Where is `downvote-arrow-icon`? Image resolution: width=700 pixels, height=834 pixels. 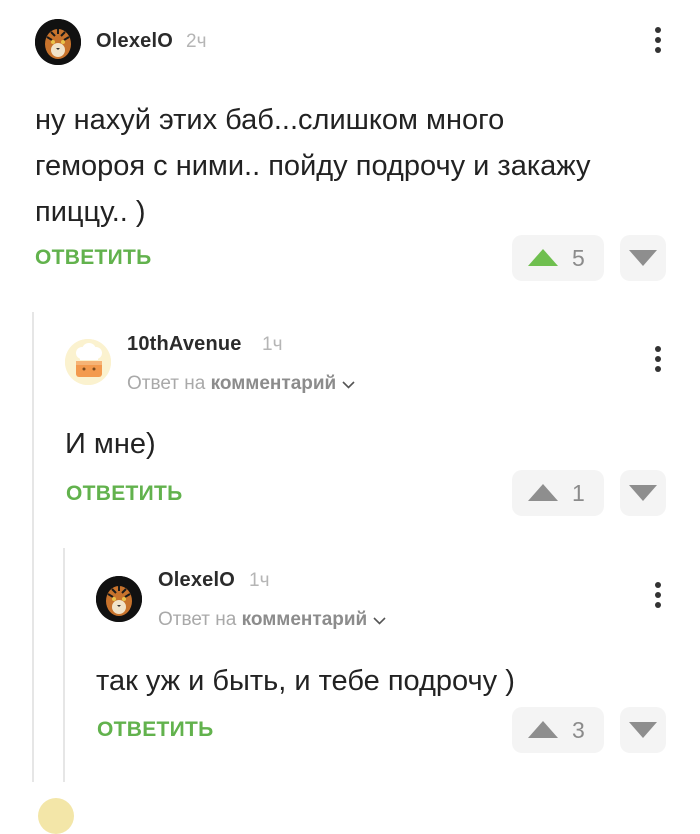
downvote-arrow-icon is located at coordinates (643, 730).